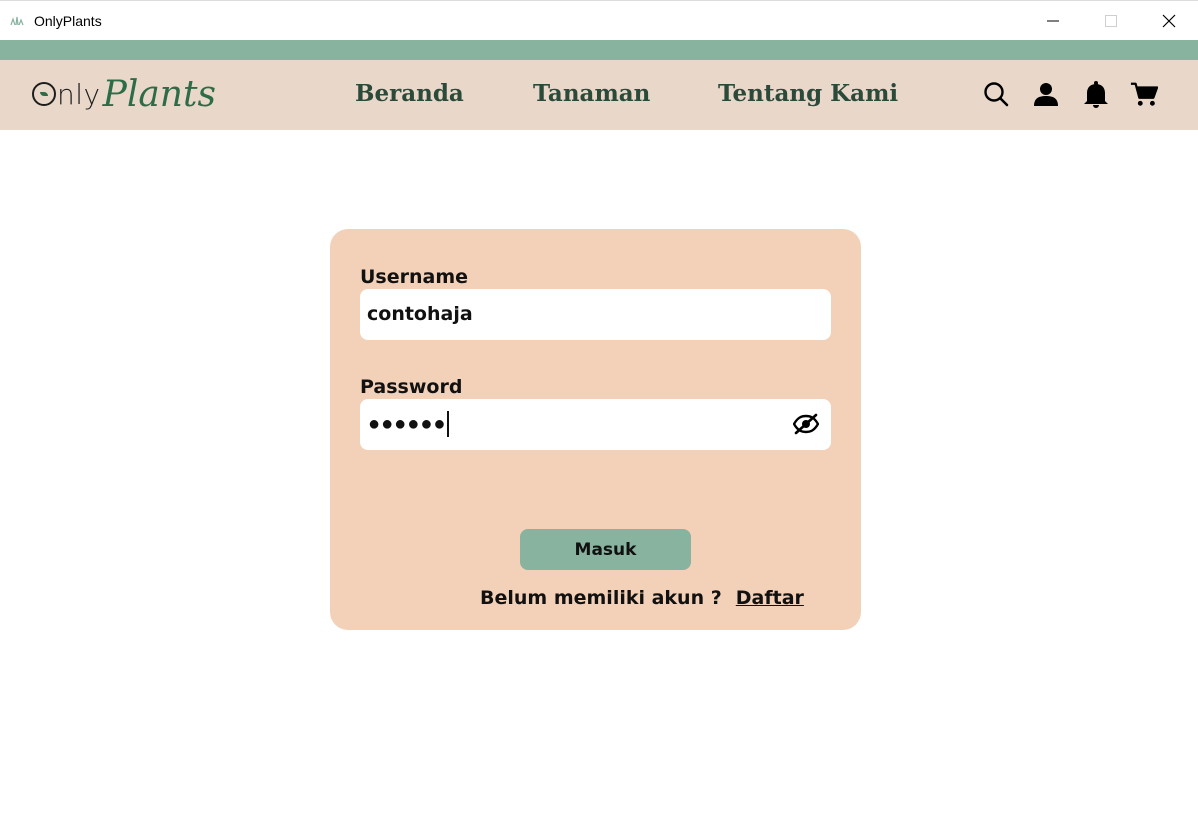 This screenshot has height=836, width=1198. I want to click on text-caret, so click(448, 424).